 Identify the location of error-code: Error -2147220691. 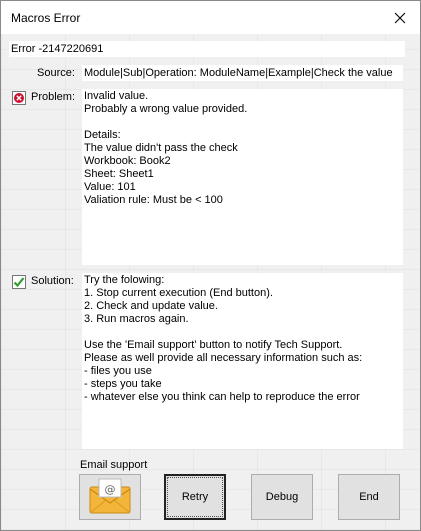
(207, 49).